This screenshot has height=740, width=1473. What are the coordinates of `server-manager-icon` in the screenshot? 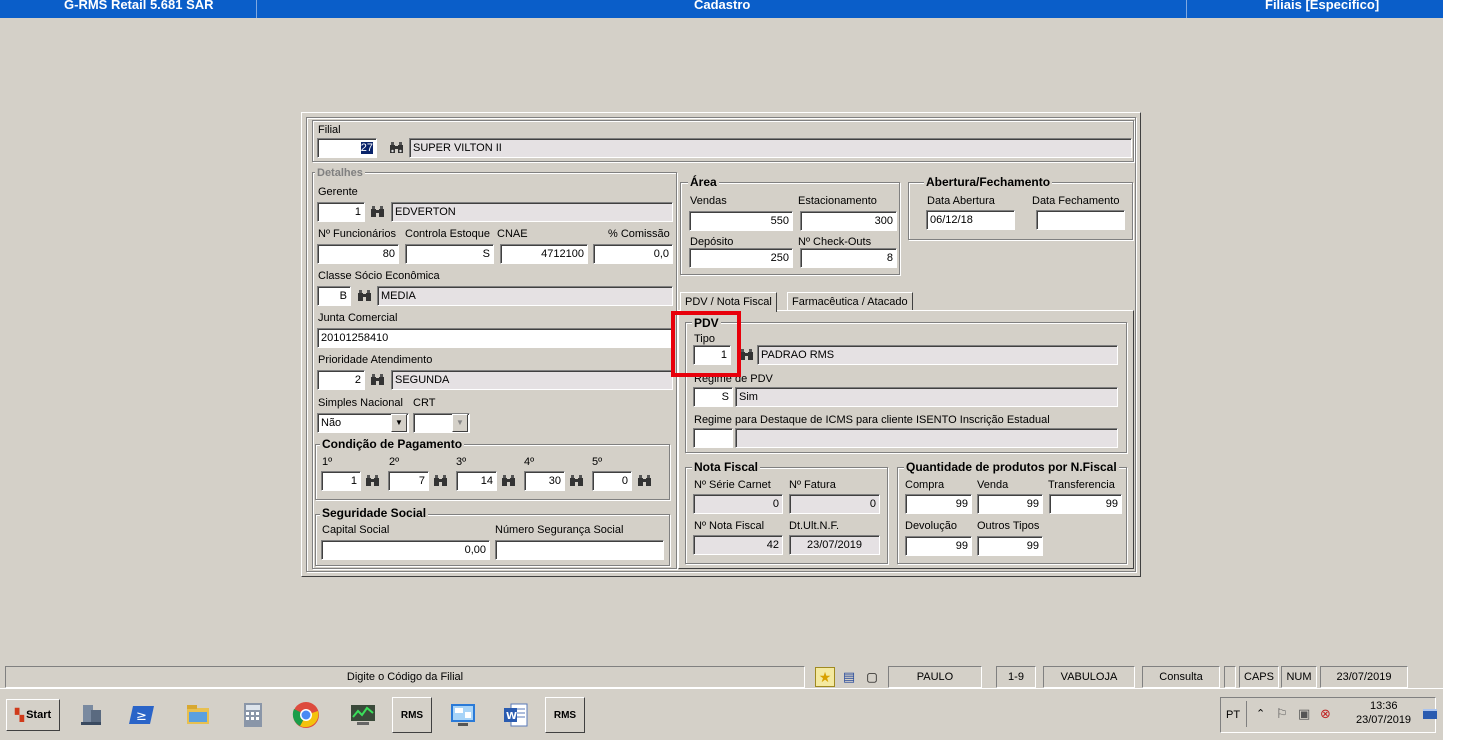 It's located at (92, 715).